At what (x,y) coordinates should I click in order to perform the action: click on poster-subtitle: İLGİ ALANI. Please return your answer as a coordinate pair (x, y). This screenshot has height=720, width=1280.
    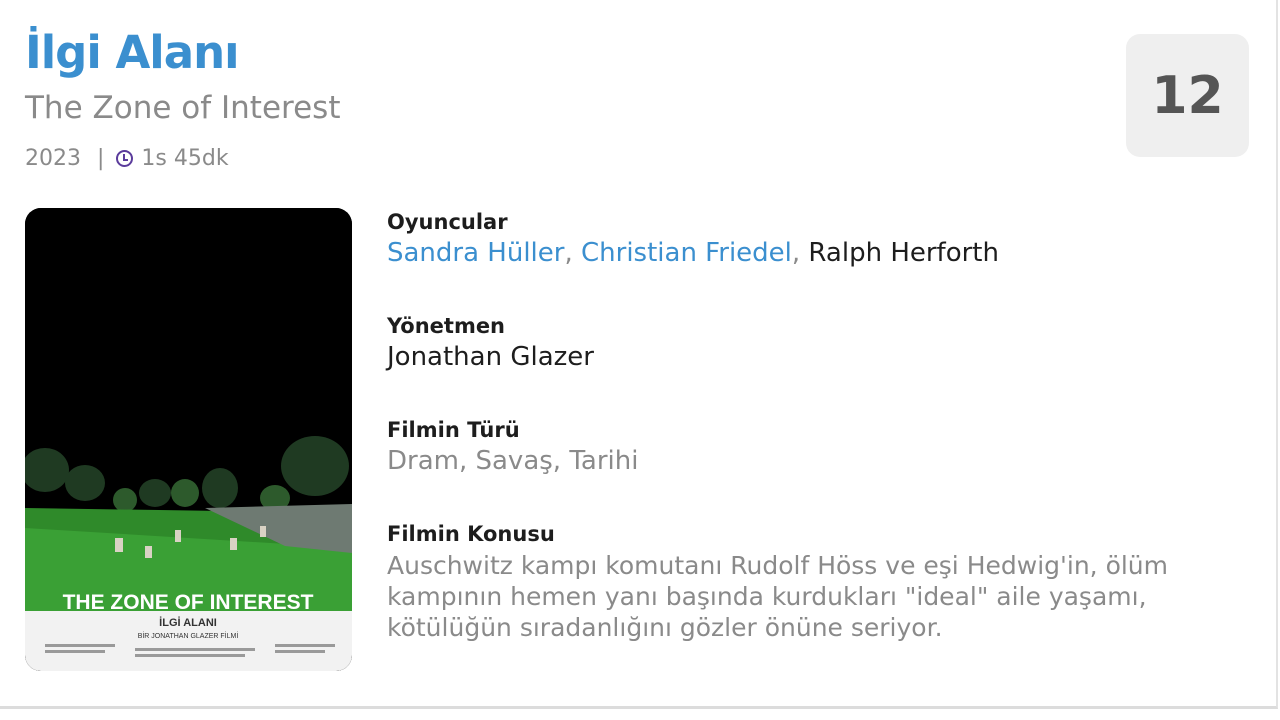
    Looking at the image, I should click on (188, 622).